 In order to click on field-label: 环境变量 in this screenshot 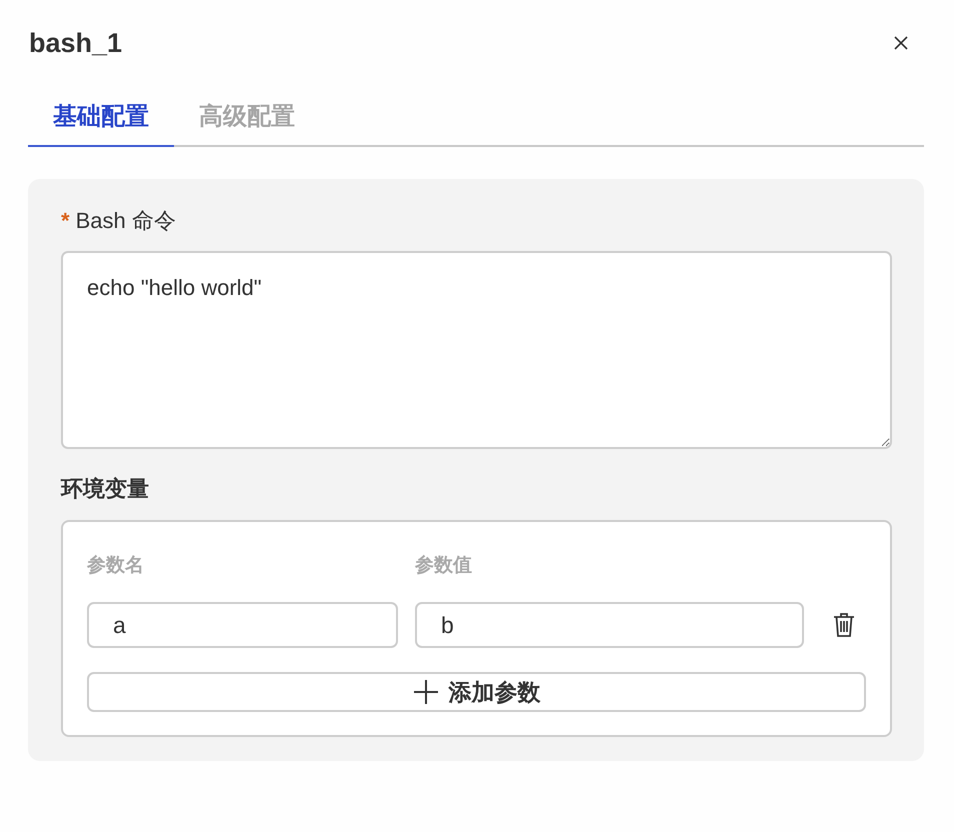, I will do `click(105, 489)`.